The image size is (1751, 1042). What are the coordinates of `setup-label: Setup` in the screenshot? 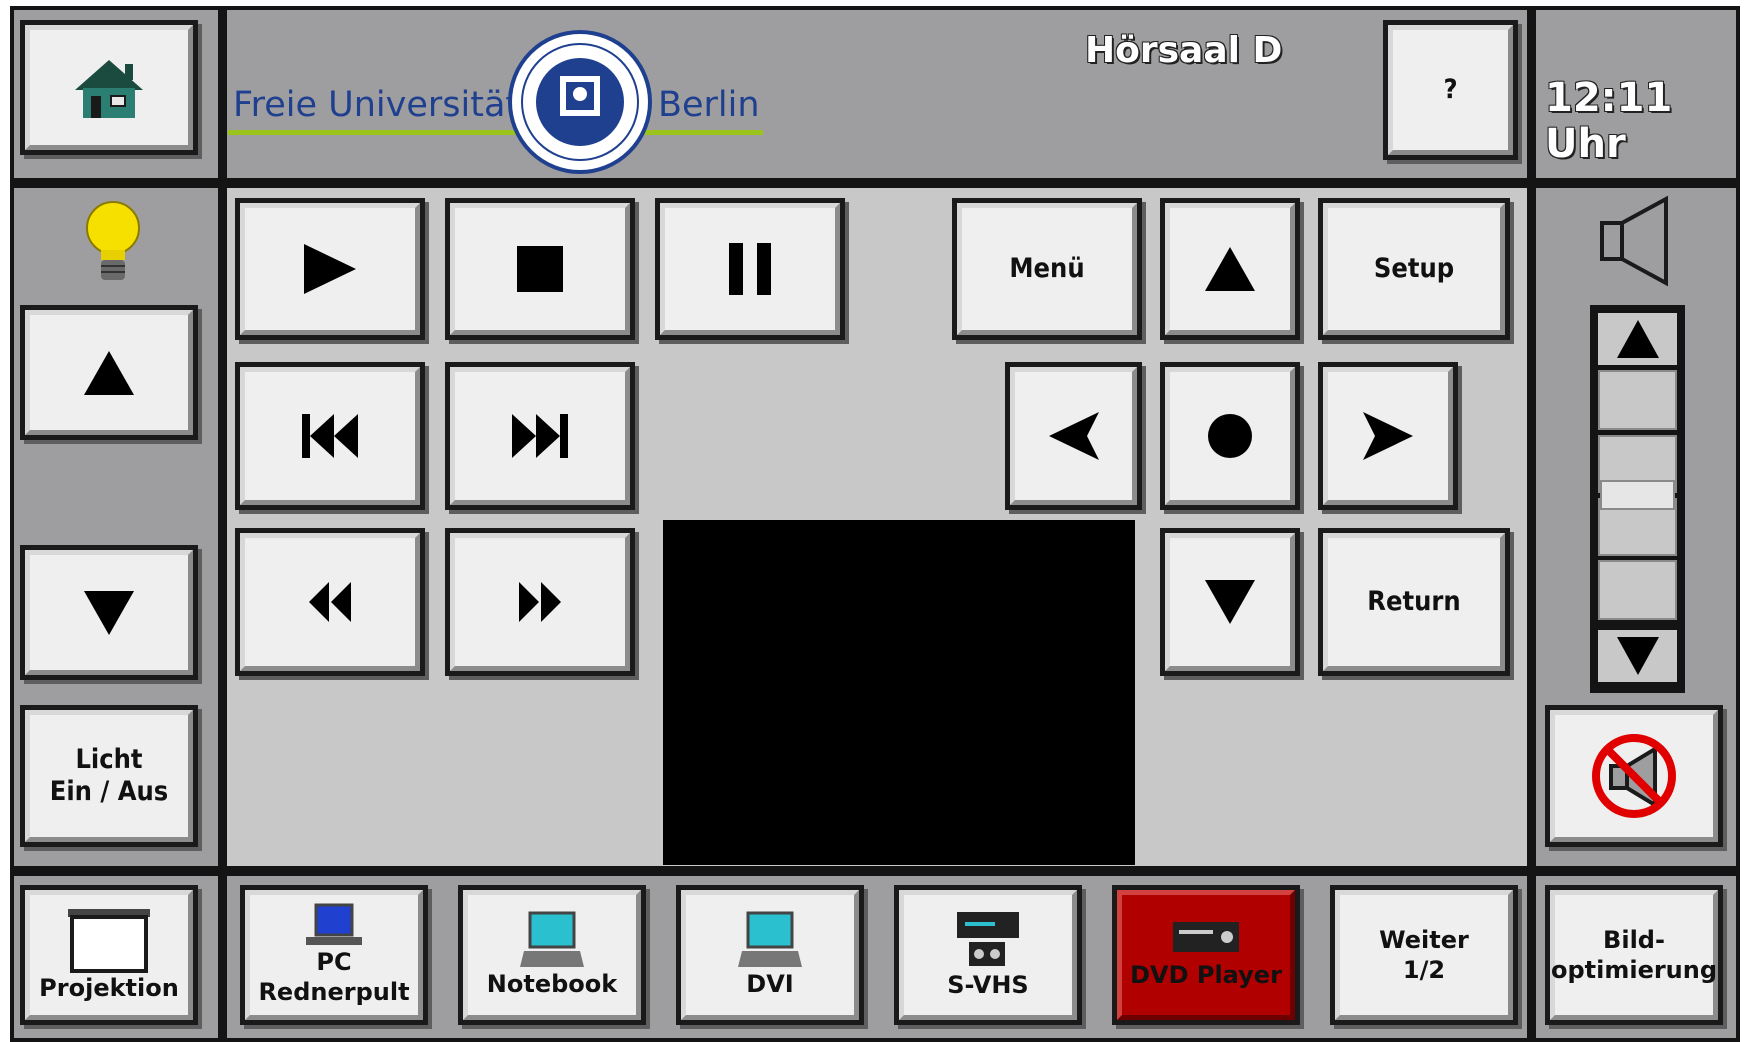 It's located at (1414, 268).